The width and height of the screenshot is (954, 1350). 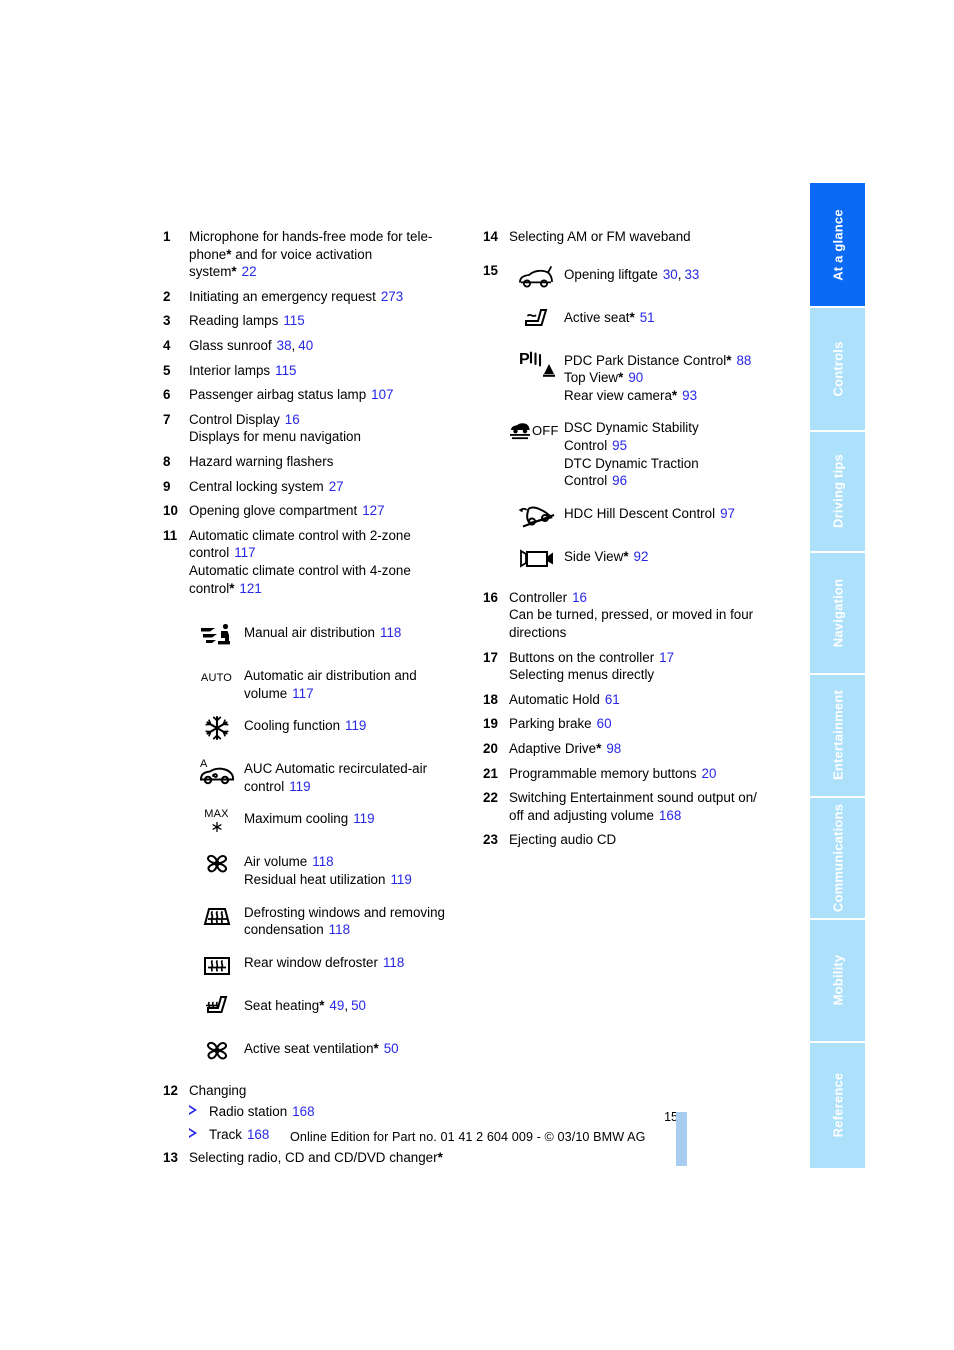 I want to click on icon-label-text: Defrosting windows and removing, so click(x=344, y=912).